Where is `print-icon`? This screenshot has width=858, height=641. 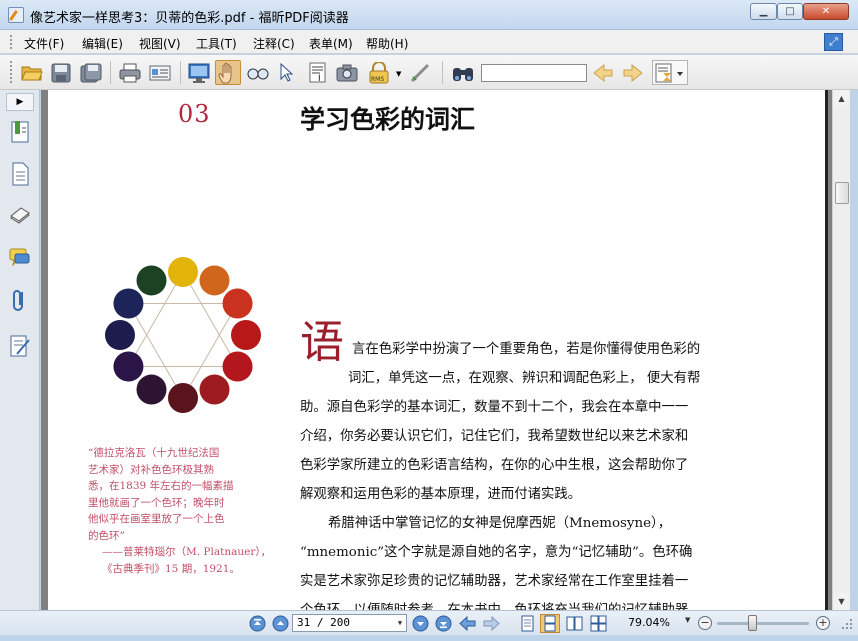
print-icon is located at coordinates (130, 72).